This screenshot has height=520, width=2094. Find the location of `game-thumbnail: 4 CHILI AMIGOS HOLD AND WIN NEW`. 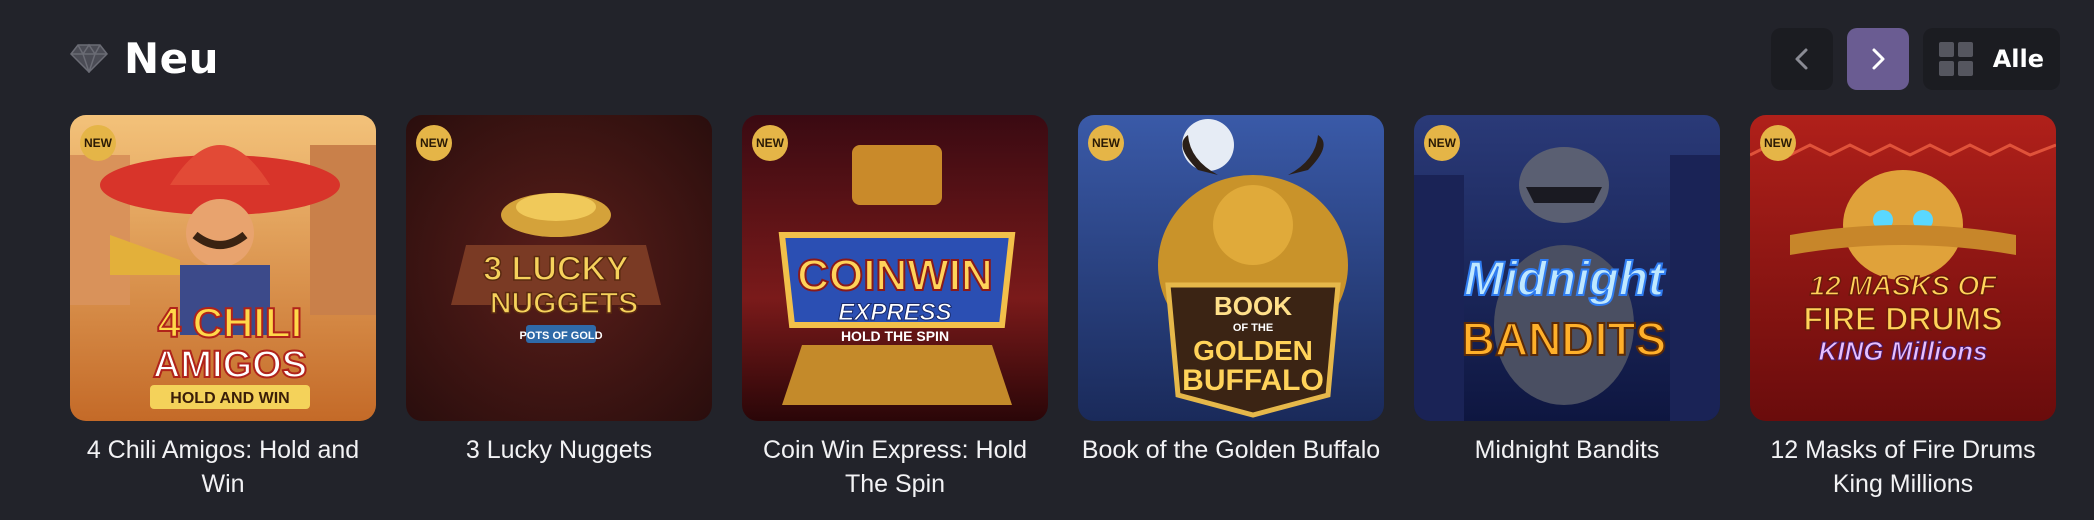

game-thumbnail: 4 CHILI AMIGOS HOLD AND WIN NEW is located at coordinates (223, 268).